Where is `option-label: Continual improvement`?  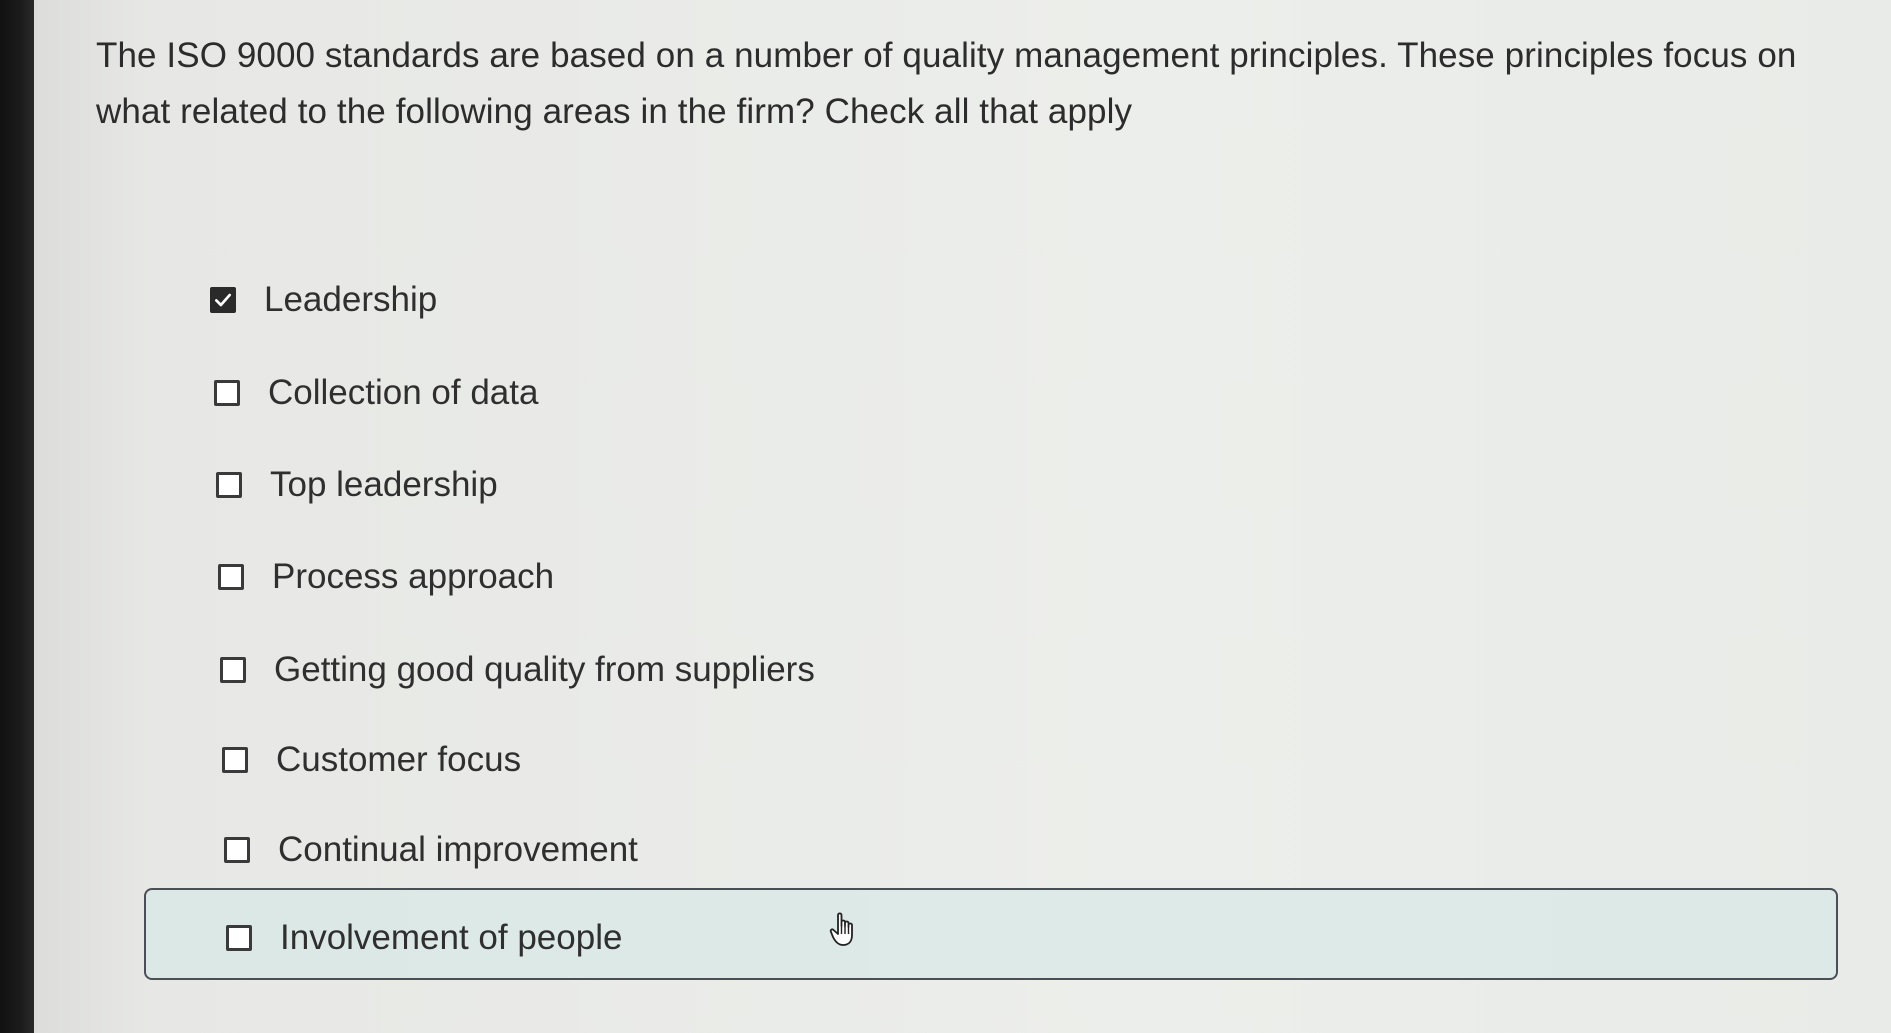 option-label: Continual improvement is located at coordinates (458, 849).